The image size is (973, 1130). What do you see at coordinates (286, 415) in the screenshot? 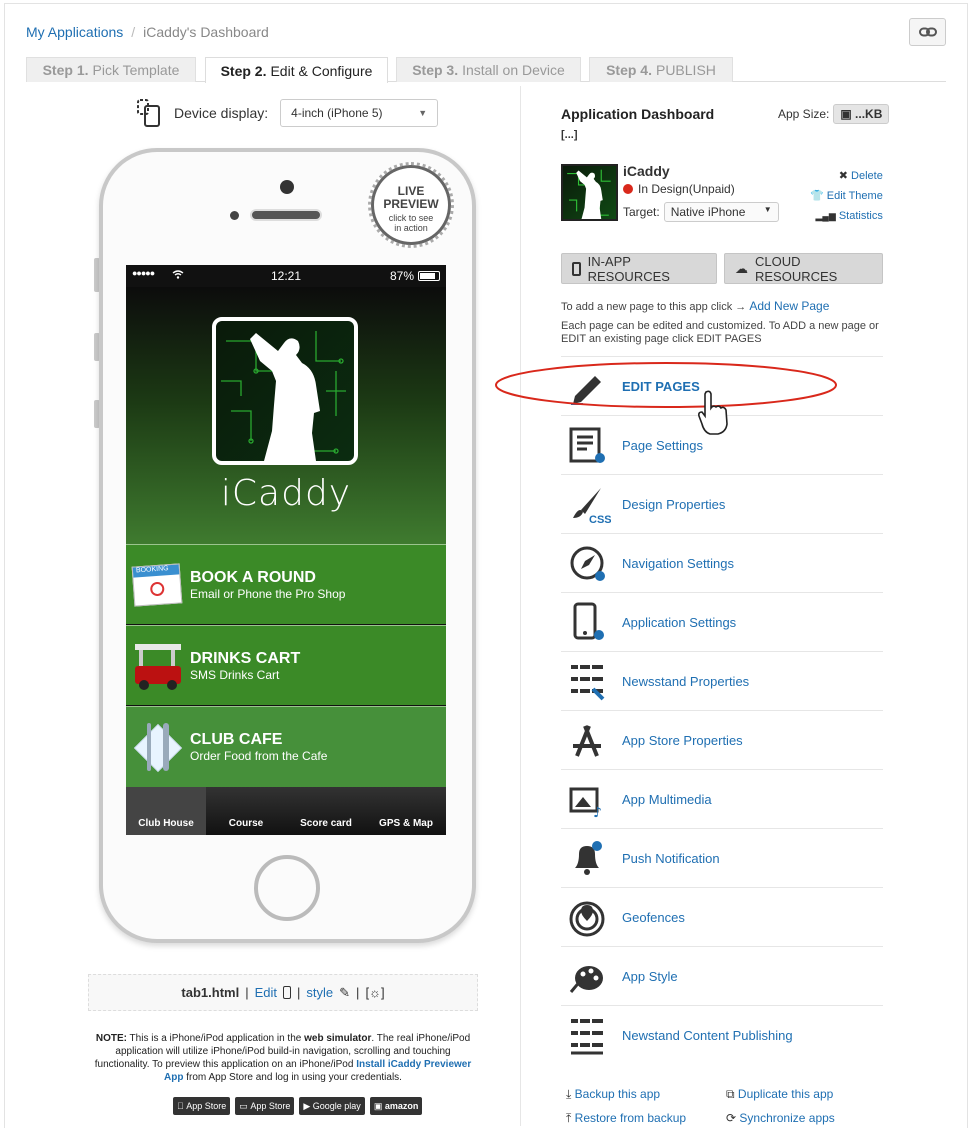
I see `app-hero: iCaddy` at bounding box center [286, 415].